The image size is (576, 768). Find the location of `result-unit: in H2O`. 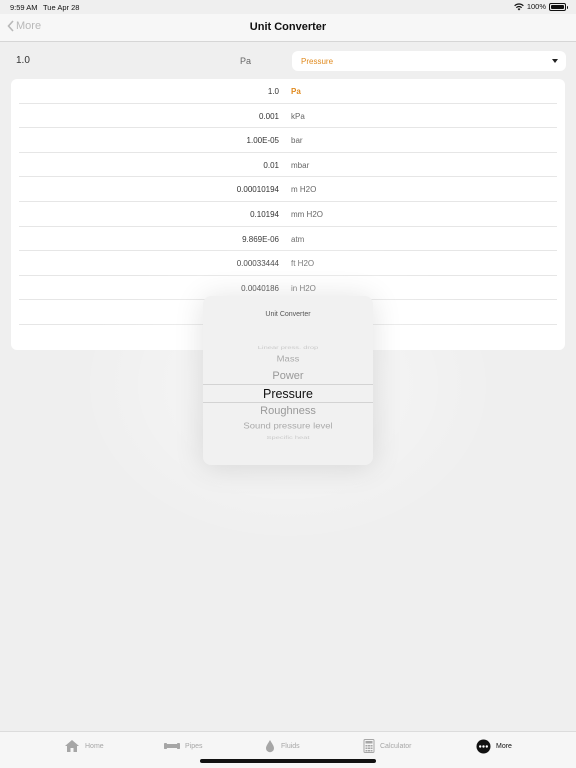

result-unit: in H2O is located at coordinates (303, 288).